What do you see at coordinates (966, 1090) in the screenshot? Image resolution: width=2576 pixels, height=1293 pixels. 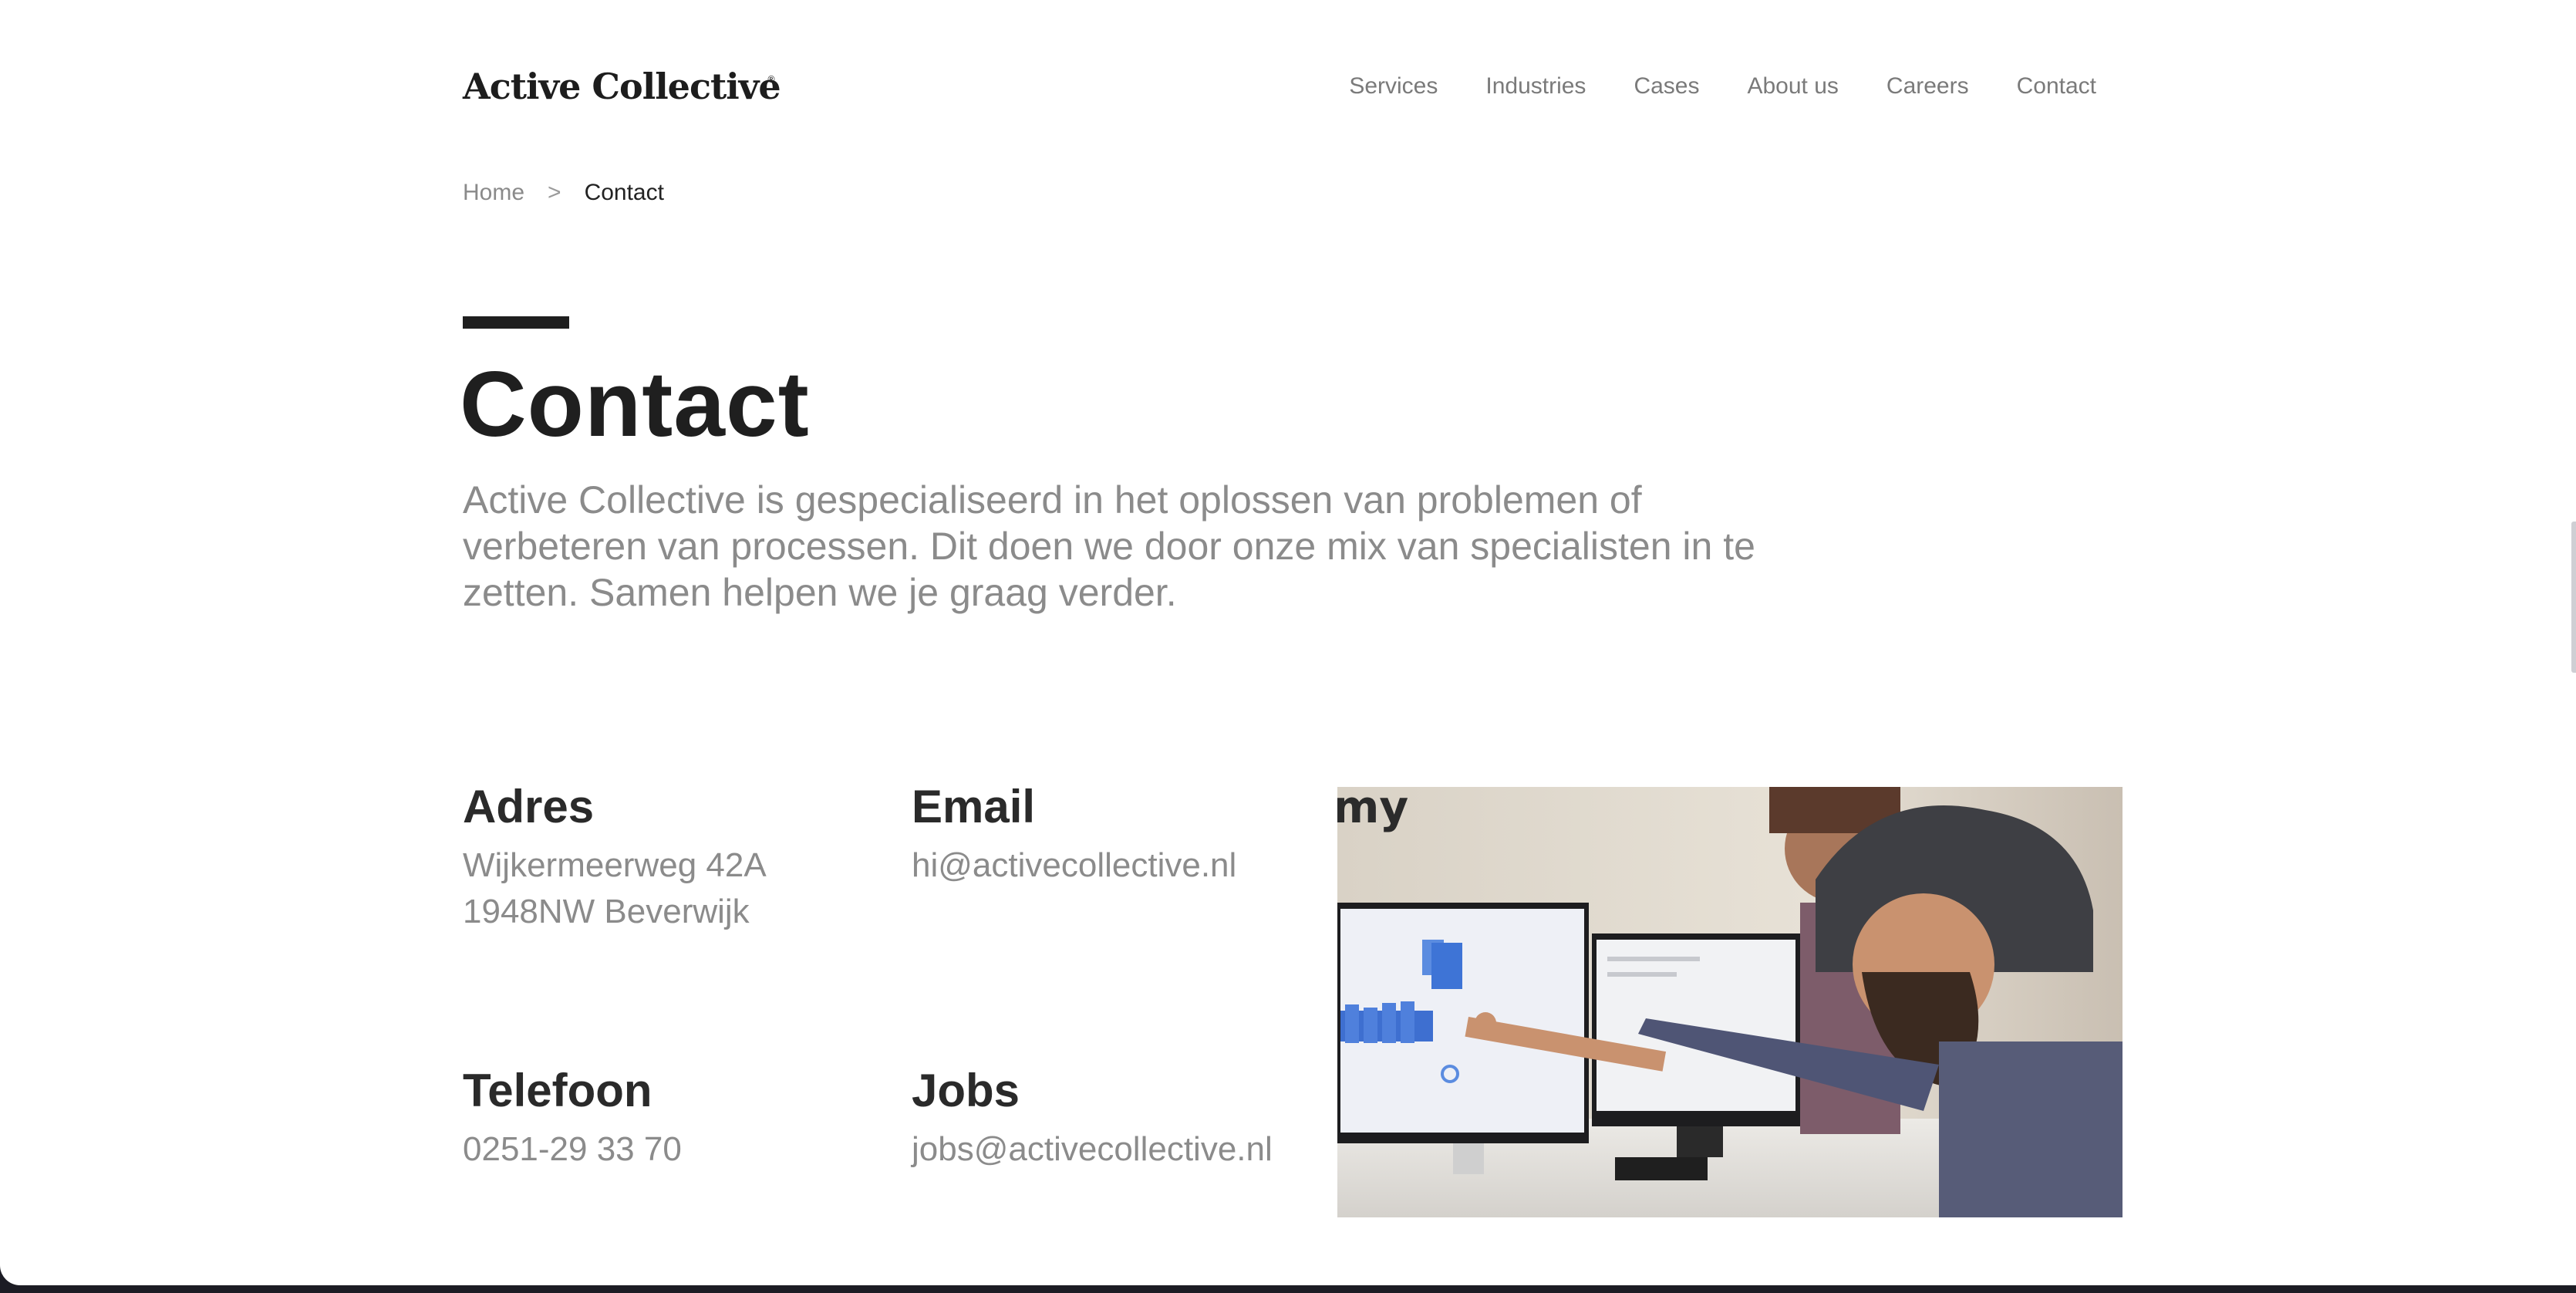 I see `jobs-heading: Jobs` at bounding box center [966, 1090].